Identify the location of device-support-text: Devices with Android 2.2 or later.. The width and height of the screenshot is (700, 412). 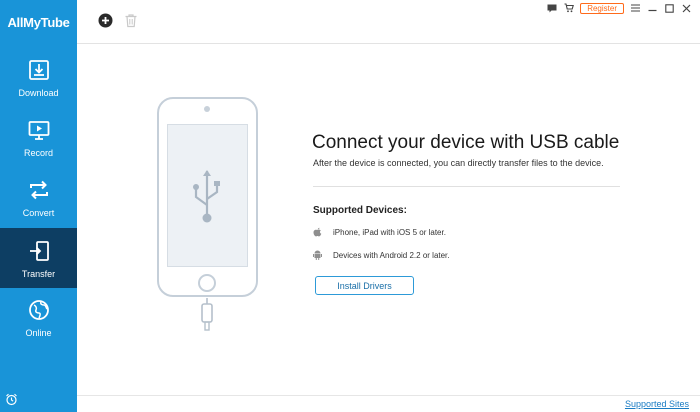
(391, 255).